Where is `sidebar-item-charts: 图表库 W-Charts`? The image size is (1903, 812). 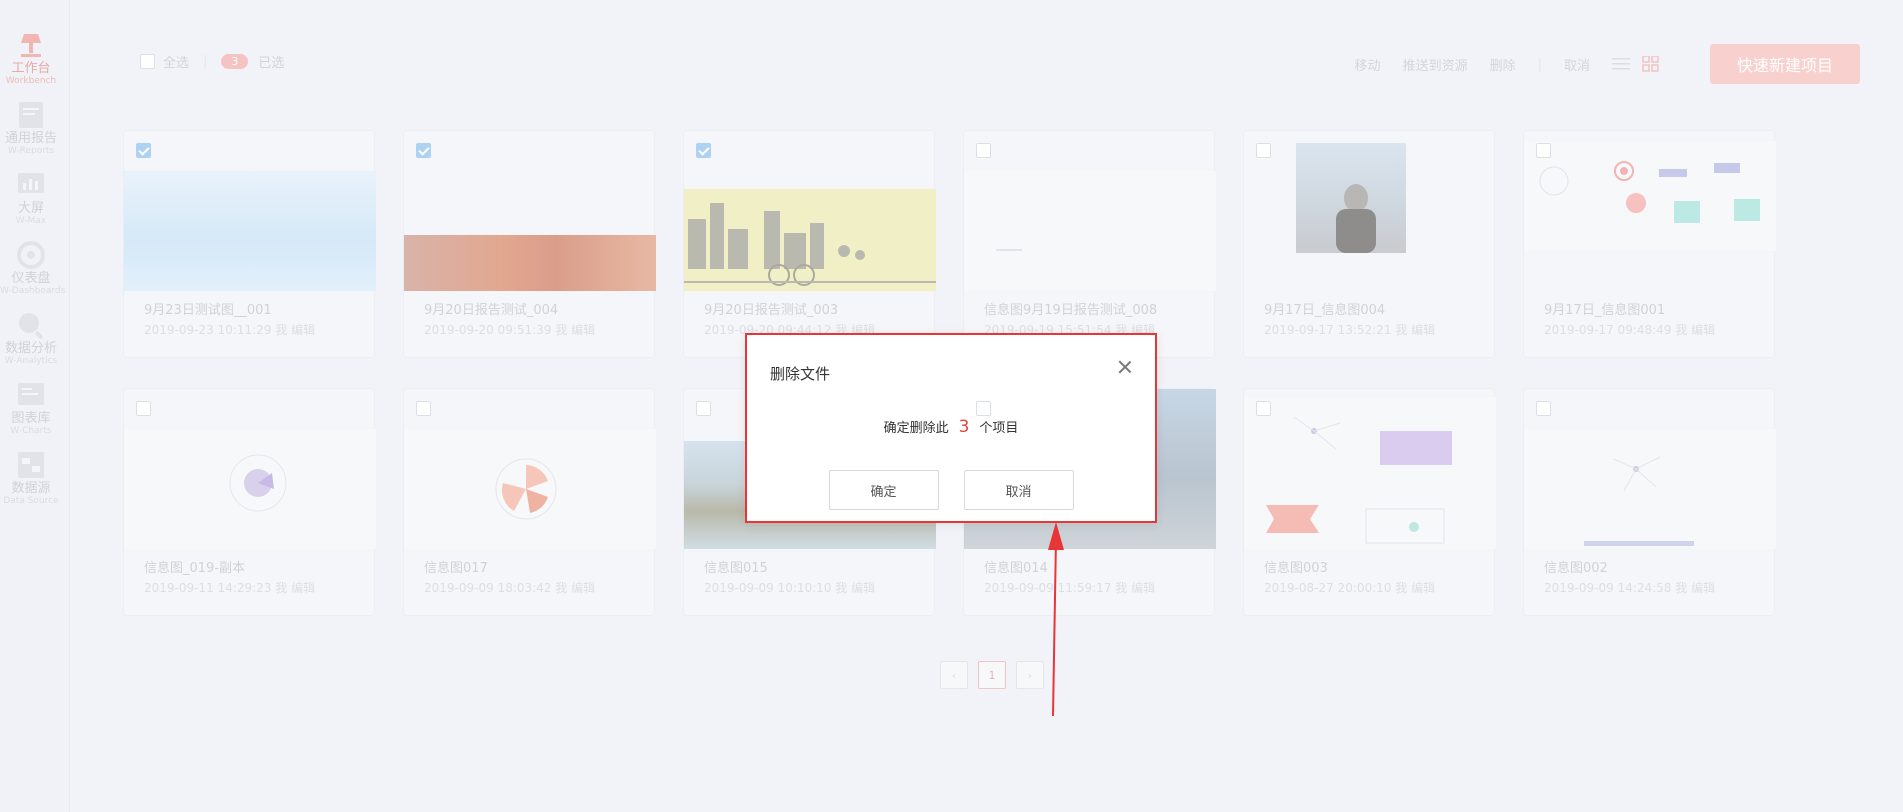
sidebar-item-charts: 图表库 W-Charts is located at coordinates (31, 408).